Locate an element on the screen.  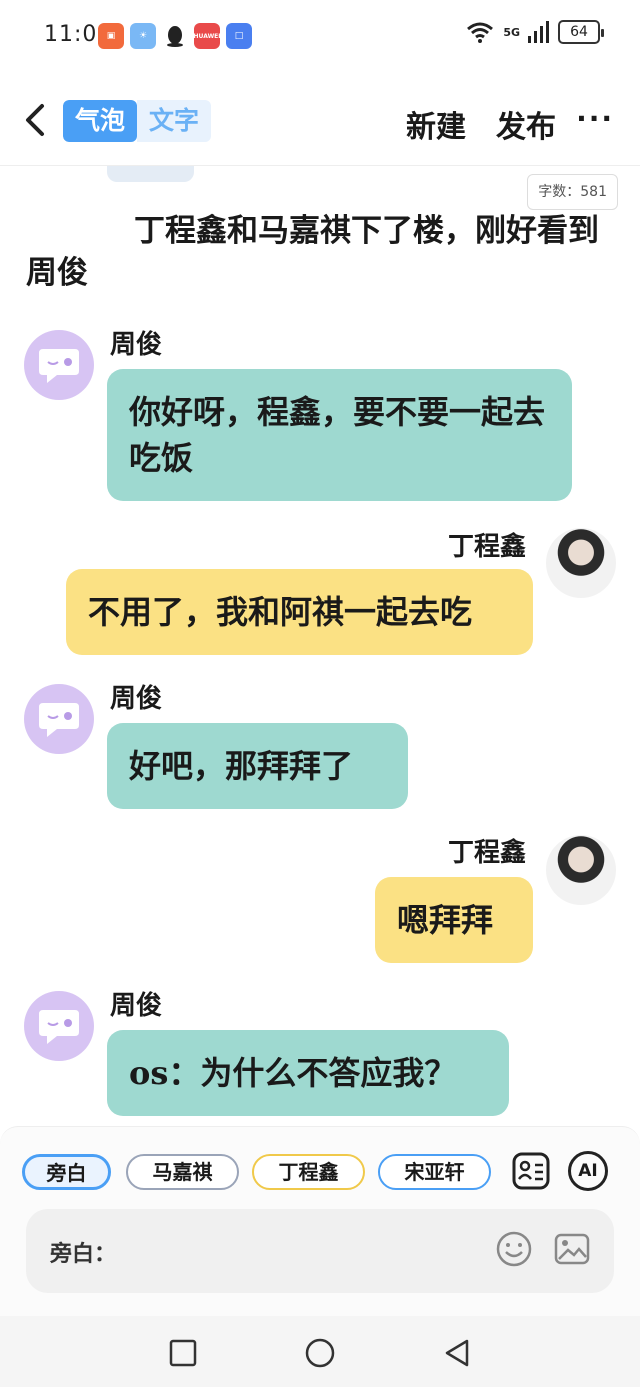
qq-icon is located at coordinates (175, 36).